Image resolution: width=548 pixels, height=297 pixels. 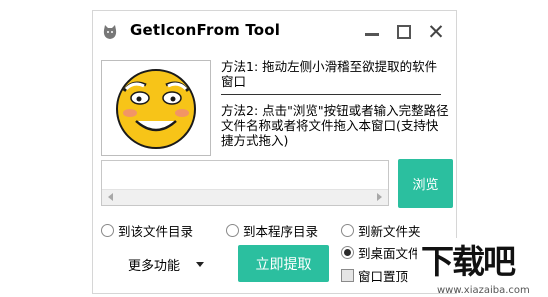 I want to click on title-bar: GetIconFrom Tool ✕, so click(x=274, y=30).